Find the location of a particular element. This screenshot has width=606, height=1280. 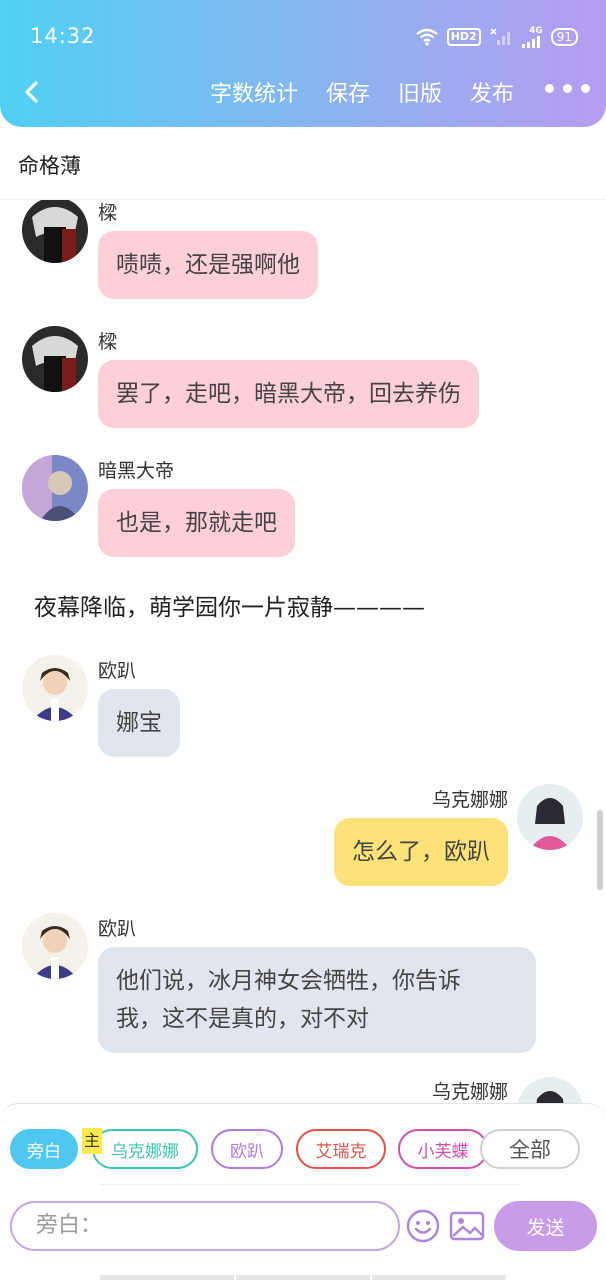

message-line: 我，这不是真的，对不对 is located at coordinates (242, 1019).